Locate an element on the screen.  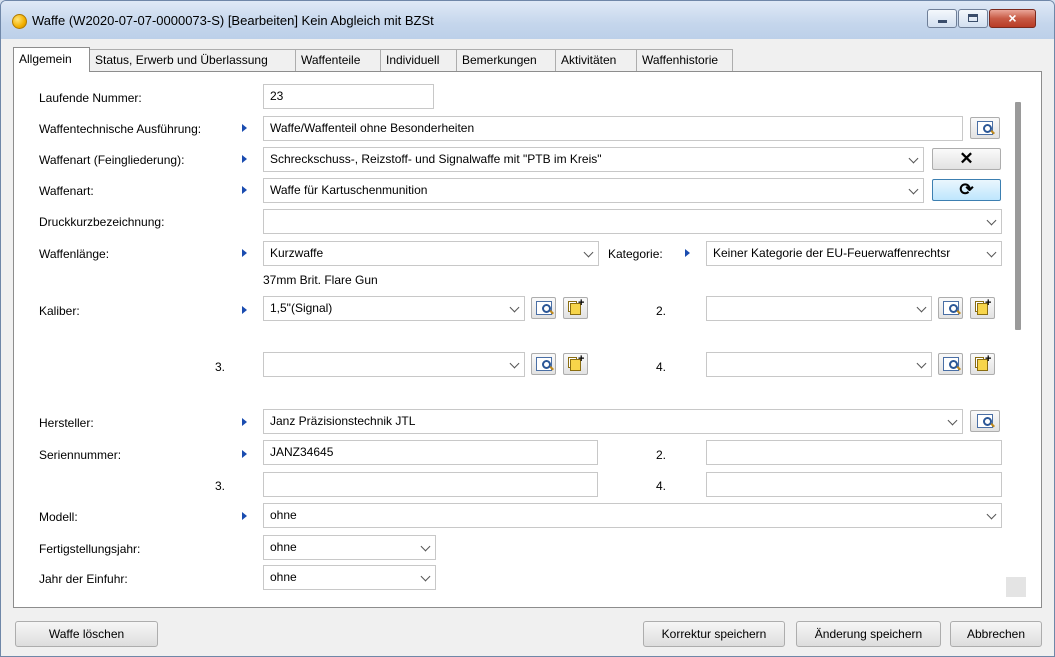
minimize-icon is located at coordinates (942, 21).